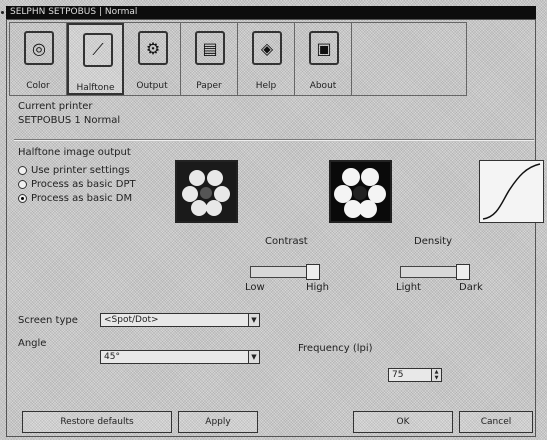  What do you see at coordinates (210, 48) in the screenshot?
I see `paper-icon: ▤` at bounding box center [210, 48].